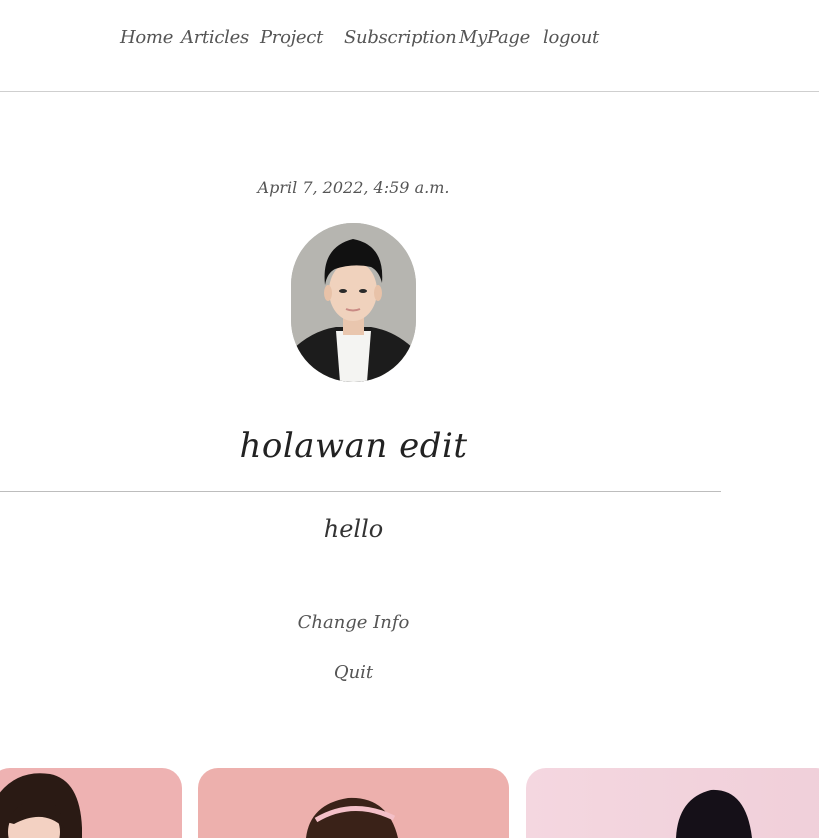  I want to click on nav-subscription-link: Subscription, so click(400, 37).